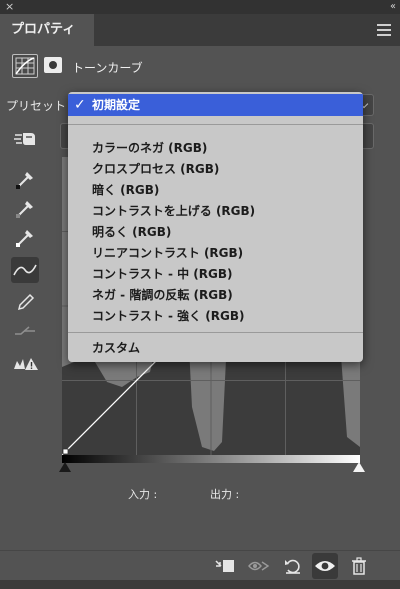 This screenshot has height=589, width=400. What do you see at coordinates (162, 274) in the screenshot?
I see `preset-option: コントラスト - 中 (RGB)` at bounding box center [162, 274].